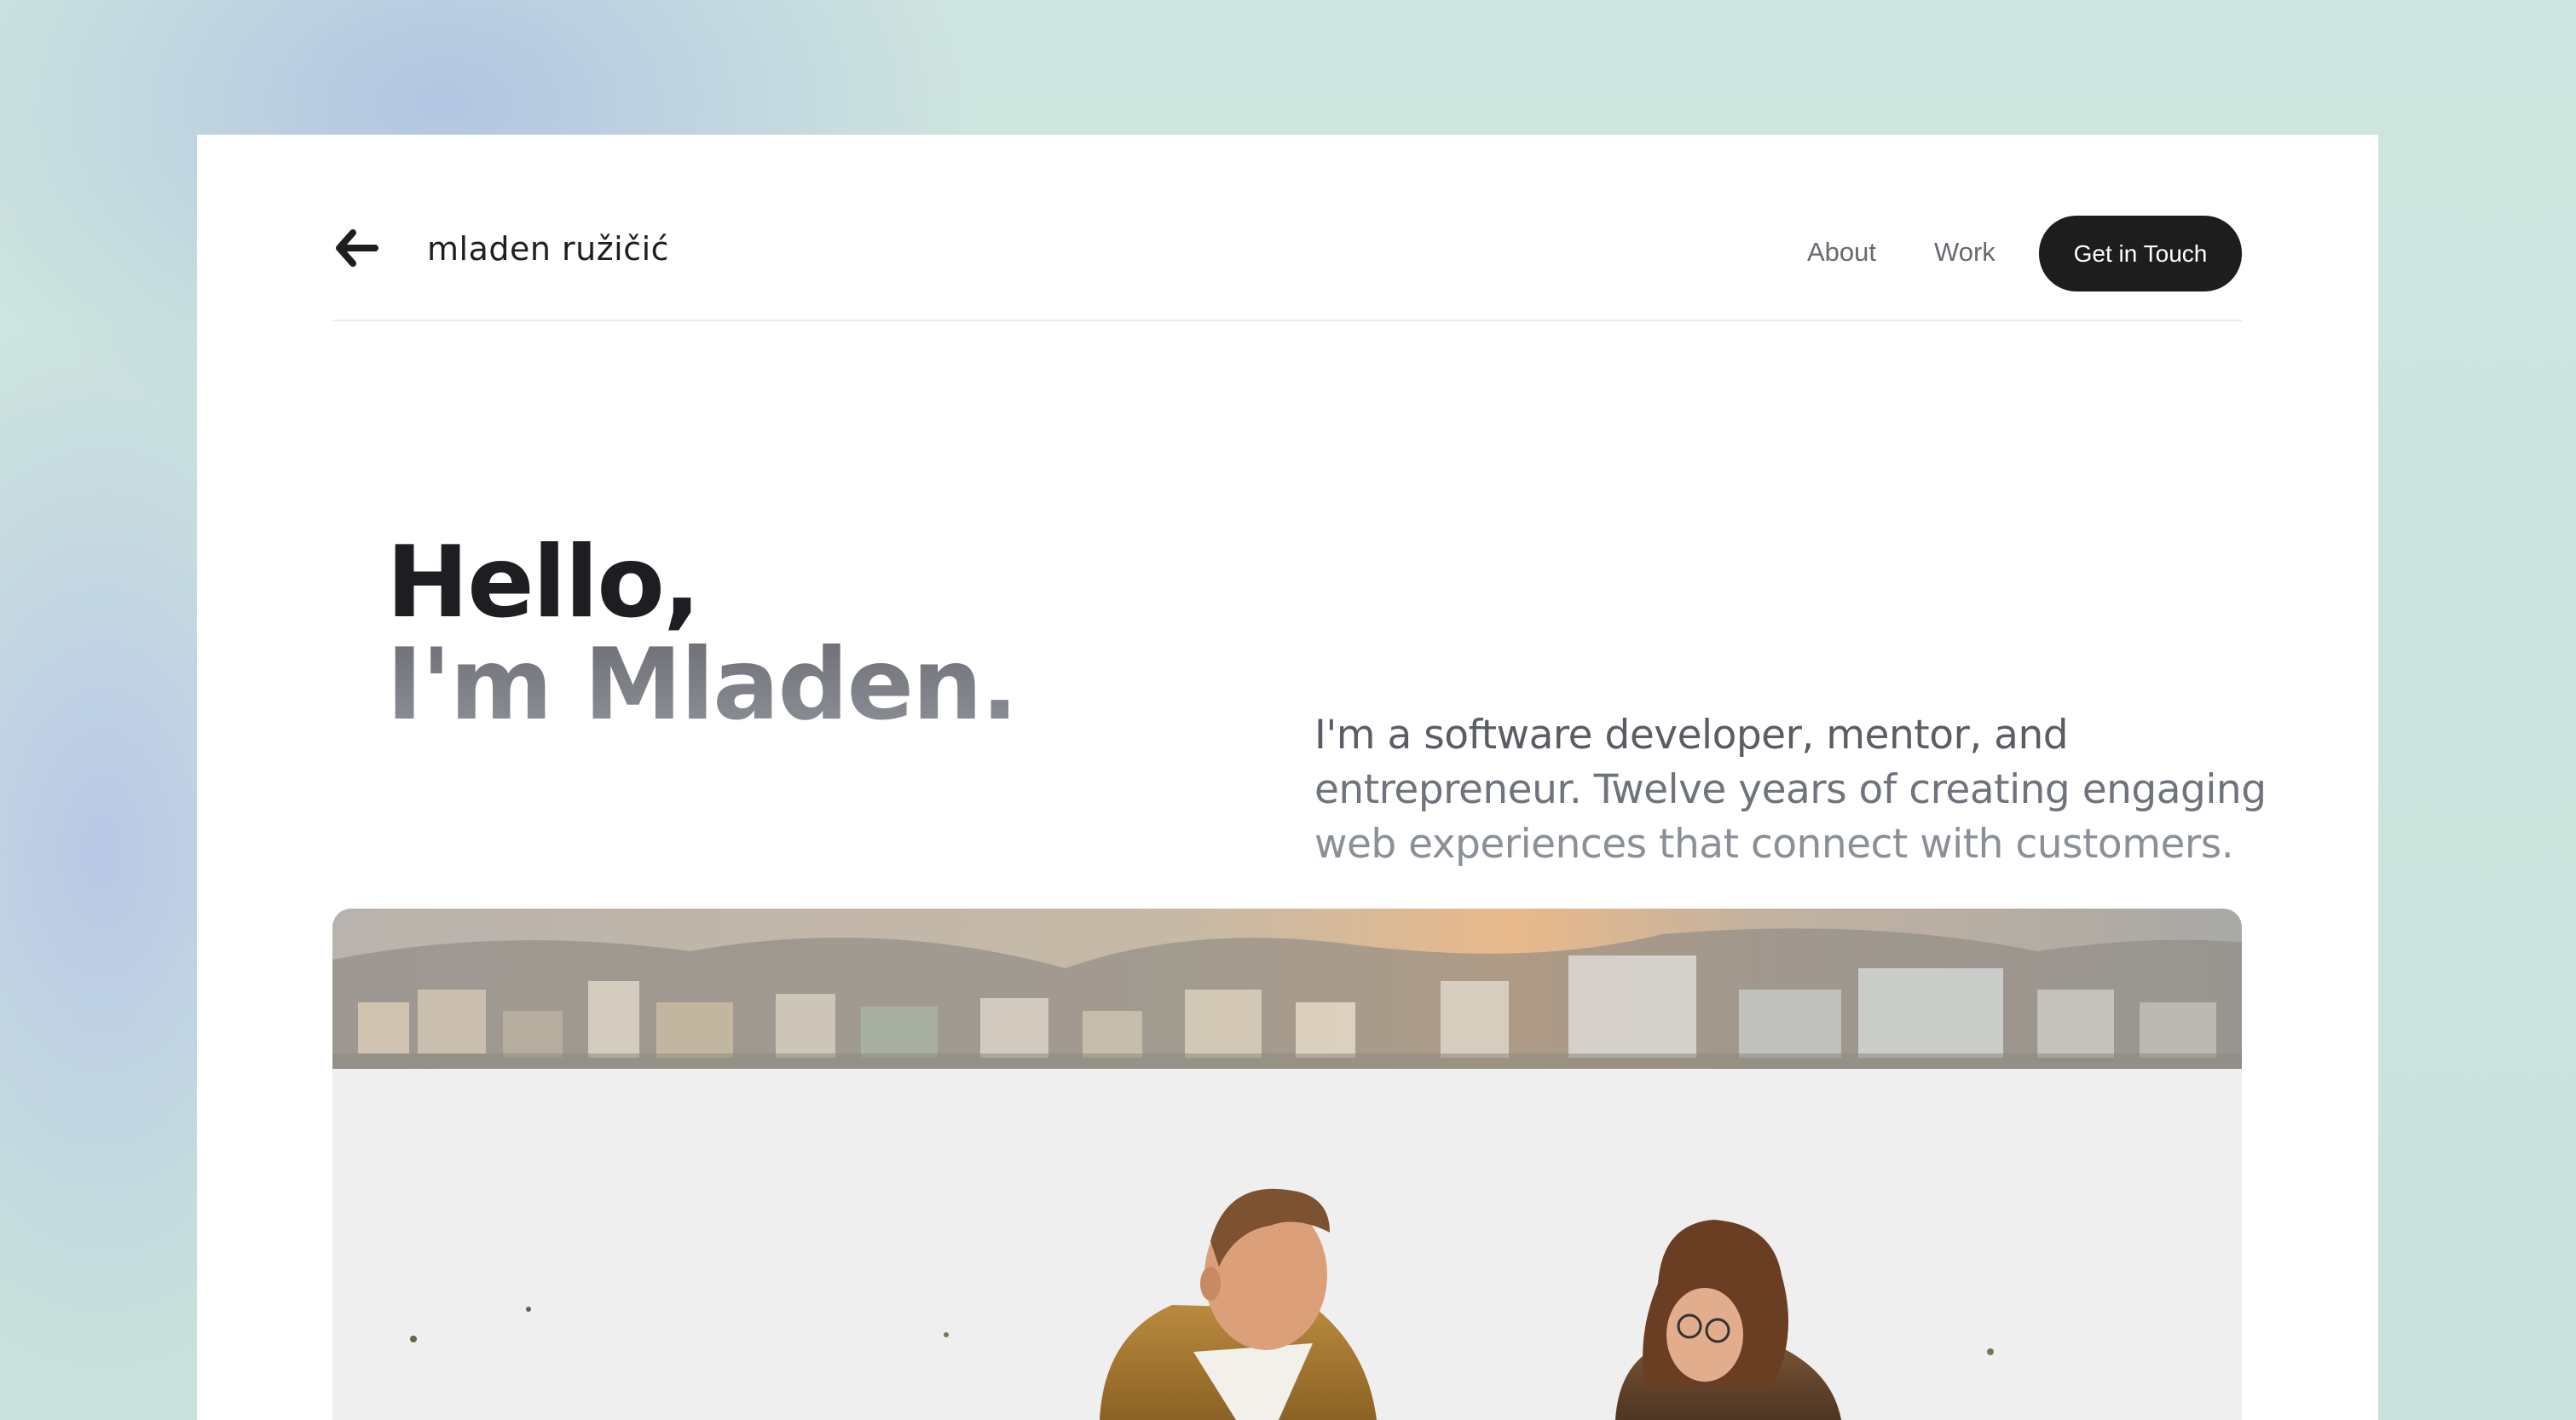 This screenshot has height=1420, width=2576. I want to click on nav-link-work: Work, so click(1965, 252).